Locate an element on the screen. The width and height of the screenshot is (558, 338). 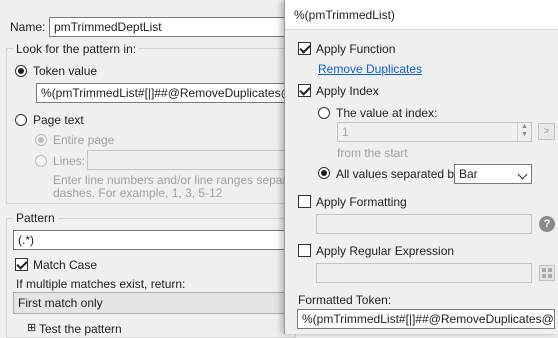
multiple-matches-label: If multiple matches exist, return: is located at coordinates (101, 284).